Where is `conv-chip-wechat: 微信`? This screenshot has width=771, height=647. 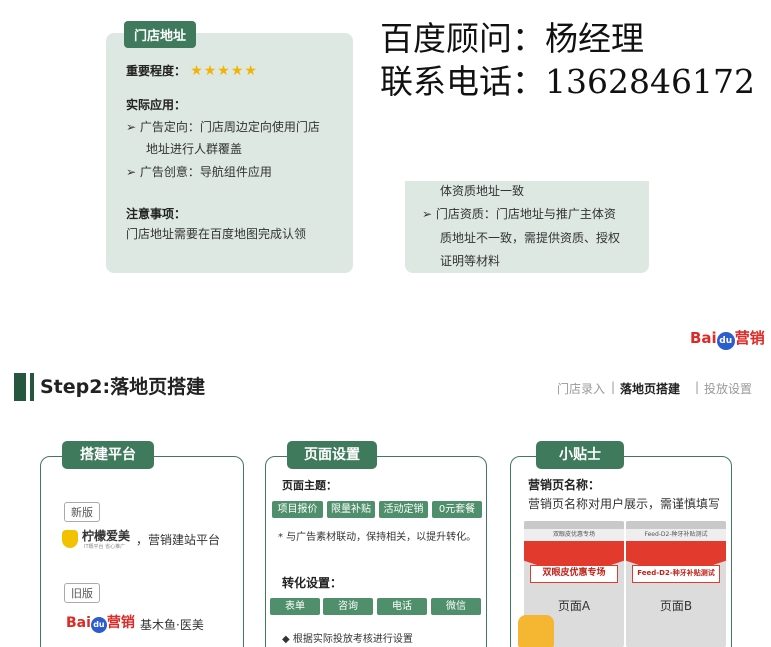
conv-chip-wechat: 微信 is located at coordinates (456, 606).